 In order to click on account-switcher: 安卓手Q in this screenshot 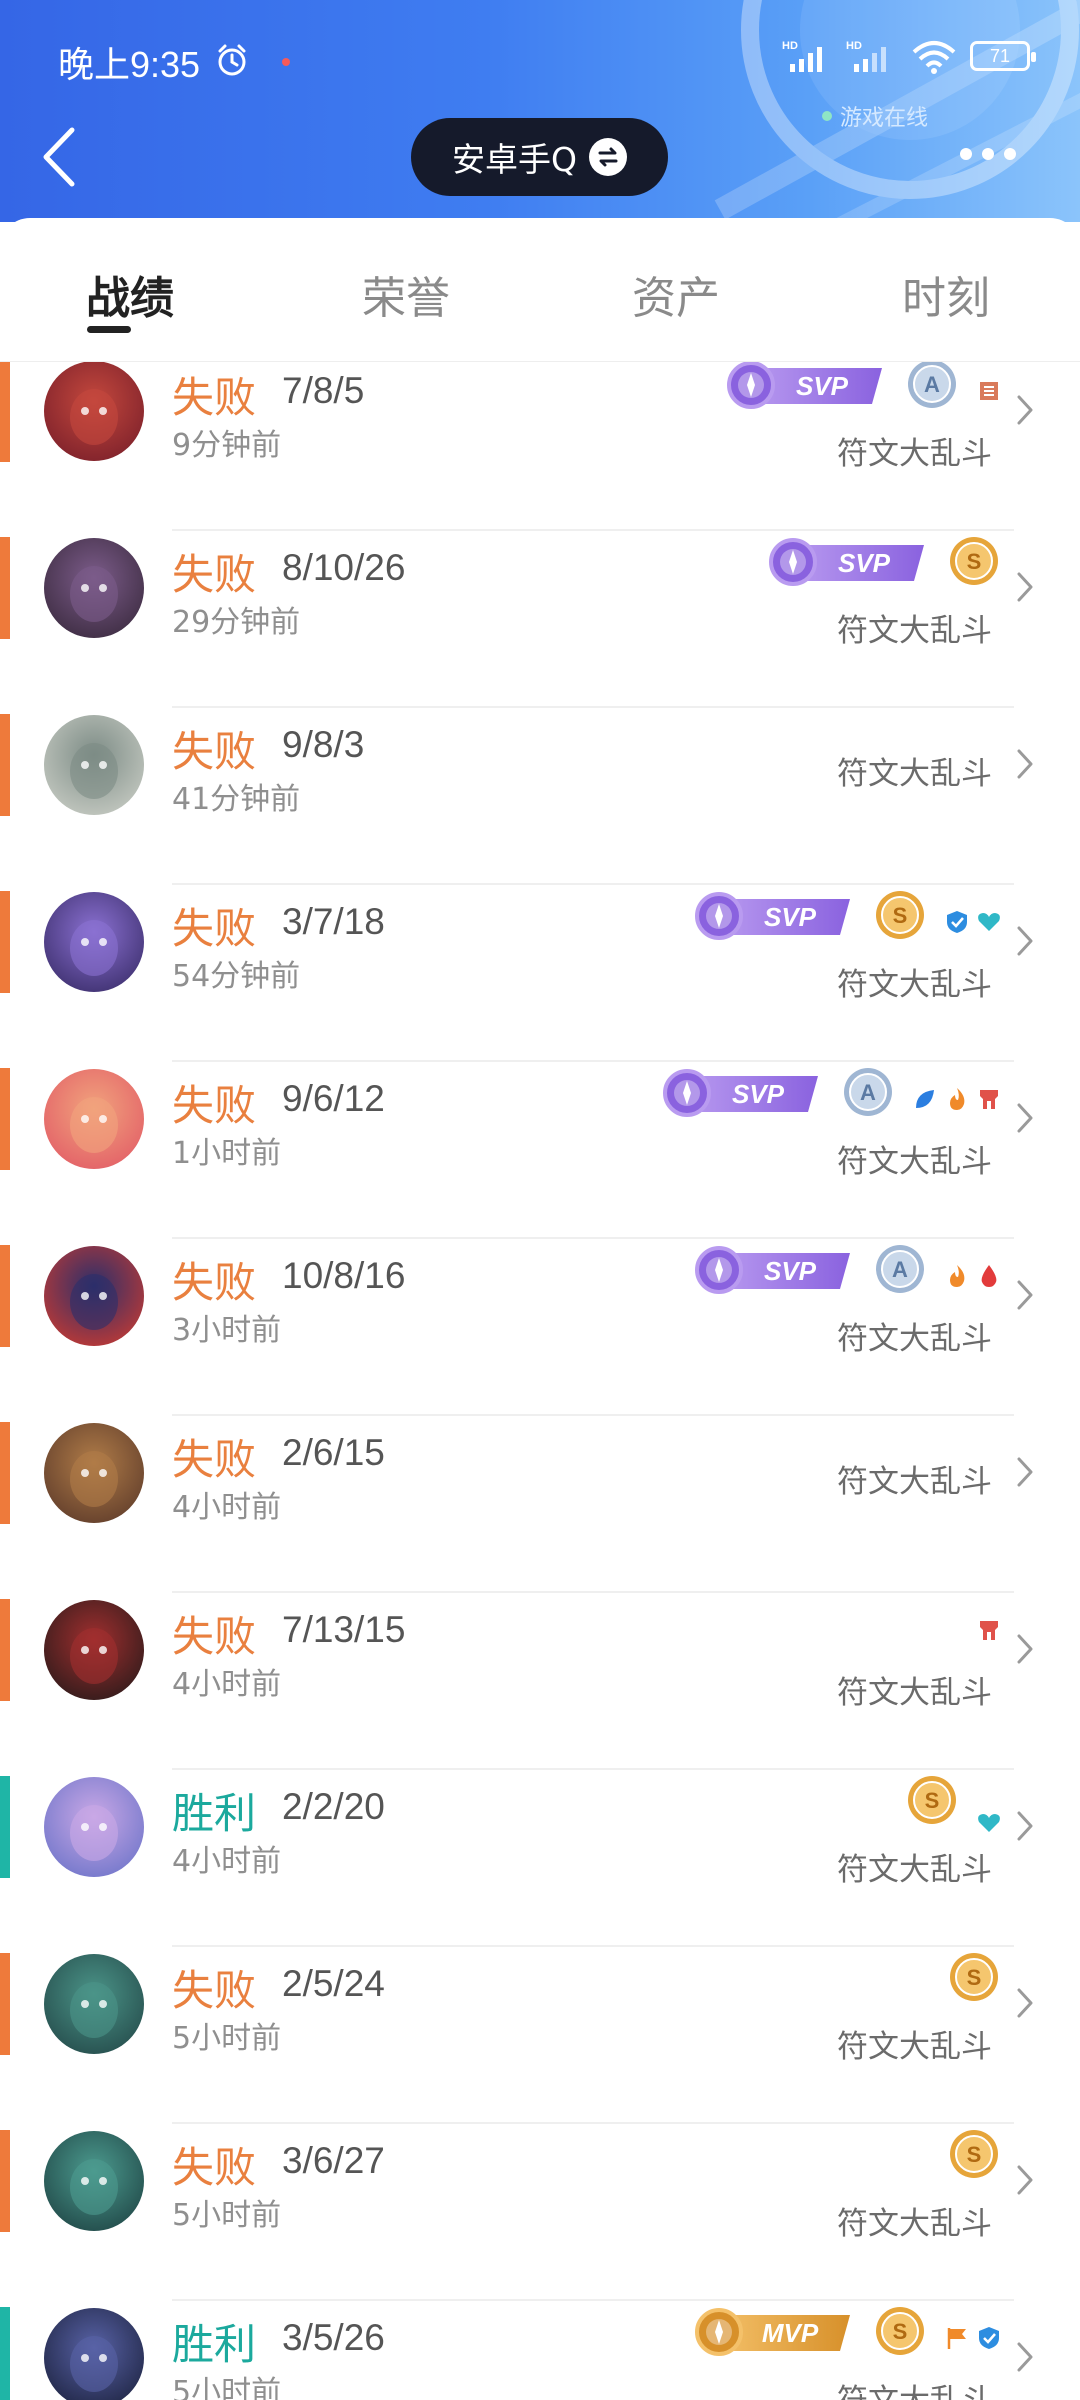, I will do `click(539, 157)`.